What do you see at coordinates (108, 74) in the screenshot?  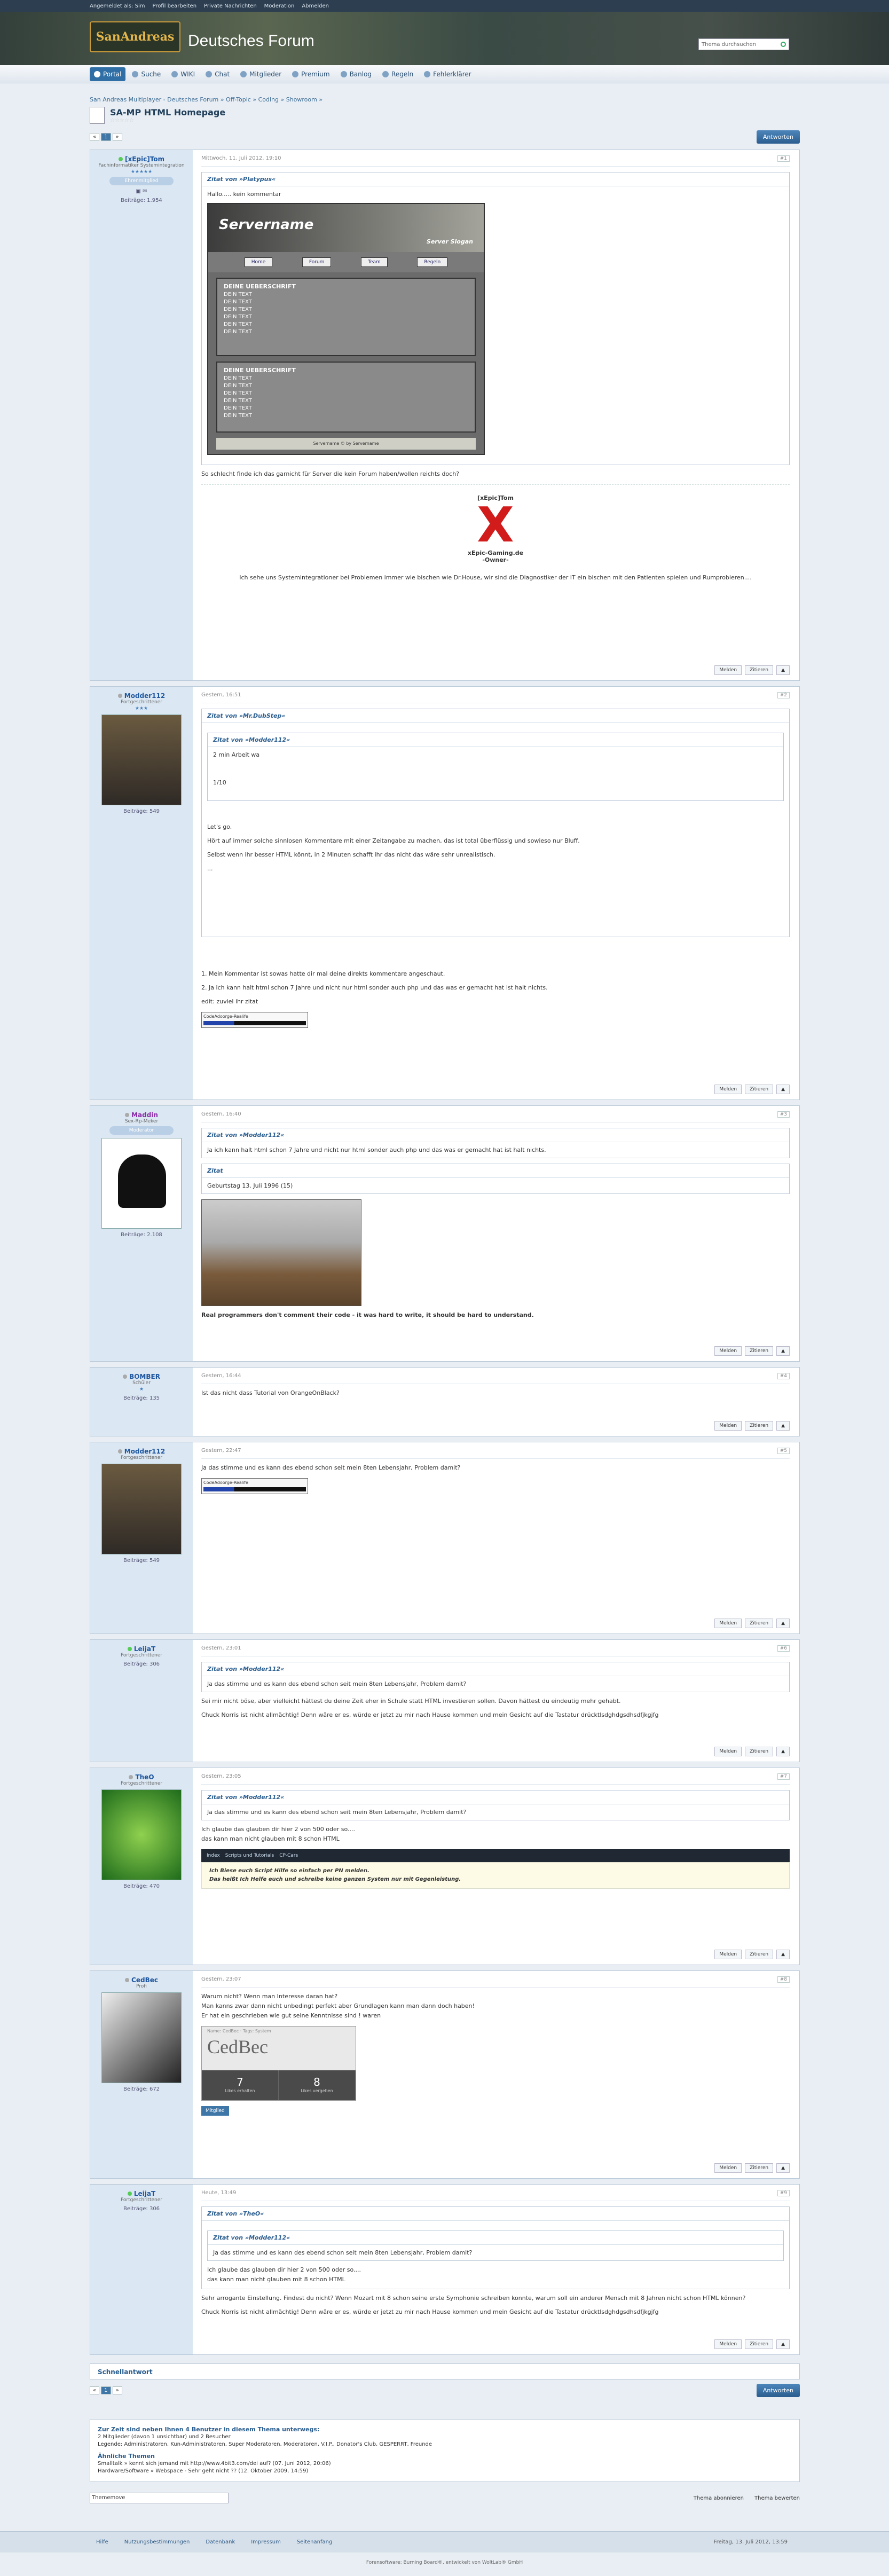 I see `nav-portal: Portal` at bounding box center [108, 74].